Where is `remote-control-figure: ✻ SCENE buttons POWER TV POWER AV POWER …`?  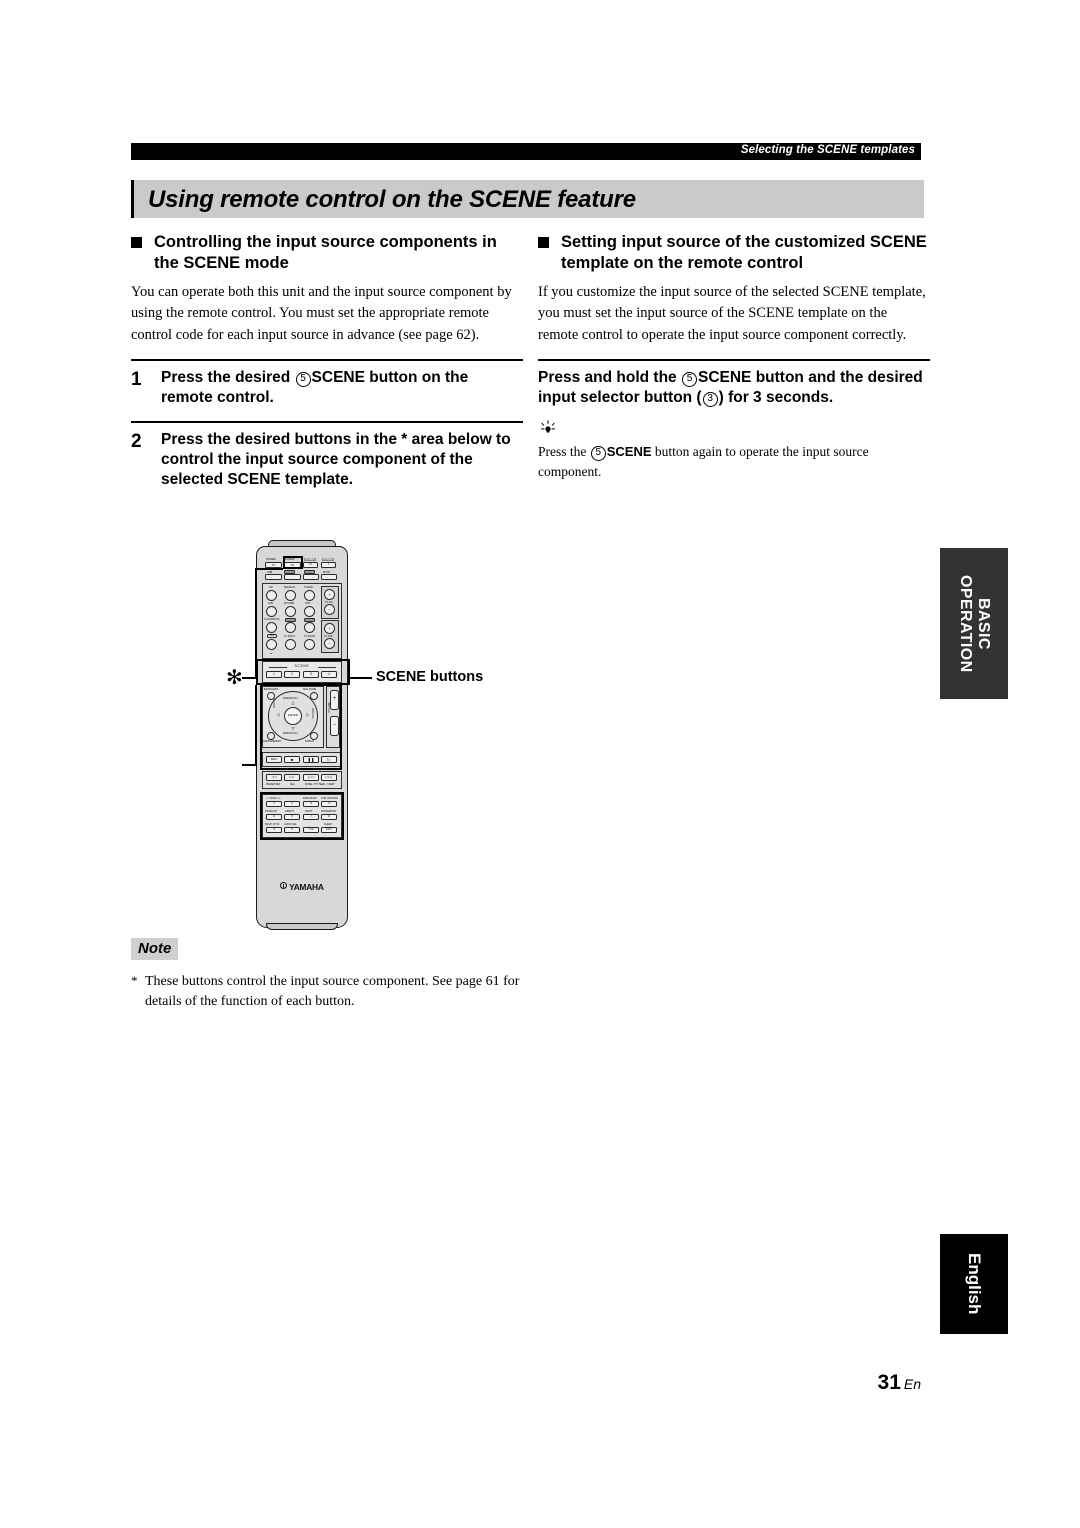 remote-control-figure: ✻ SCENE buttons POWER TV POWER AV POWER … is located at coordinates (372, 738).